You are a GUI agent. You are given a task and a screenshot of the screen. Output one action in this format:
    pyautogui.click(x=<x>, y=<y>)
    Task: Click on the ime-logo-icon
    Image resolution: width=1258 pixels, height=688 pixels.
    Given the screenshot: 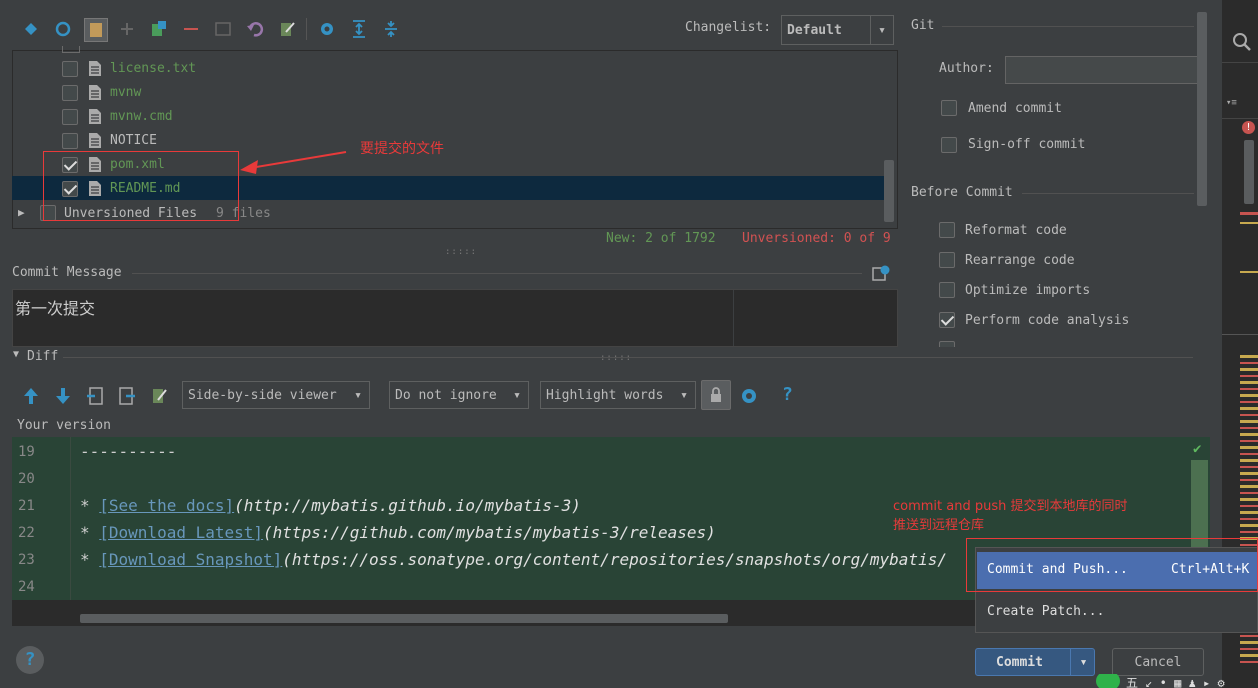 What is the action you would take?
    pyautogui.click(x=1108, y=681)
    